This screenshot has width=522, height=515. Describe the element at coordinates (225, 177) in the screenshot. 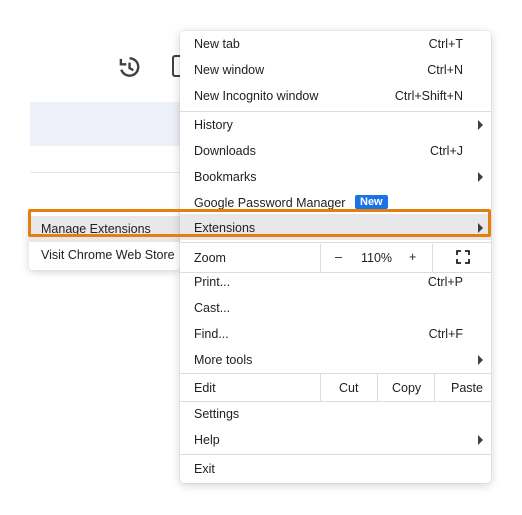

I see `menu-item-label: Bookmarks` at that location.